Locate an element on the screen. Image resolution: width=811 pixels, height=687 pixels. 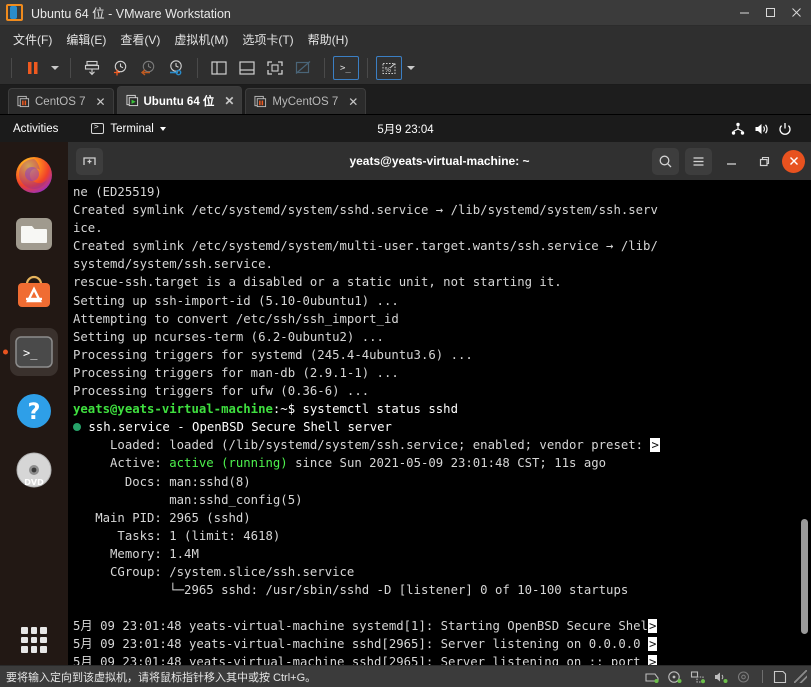
terminal-minimize-button is located at coordinates (731, 161).